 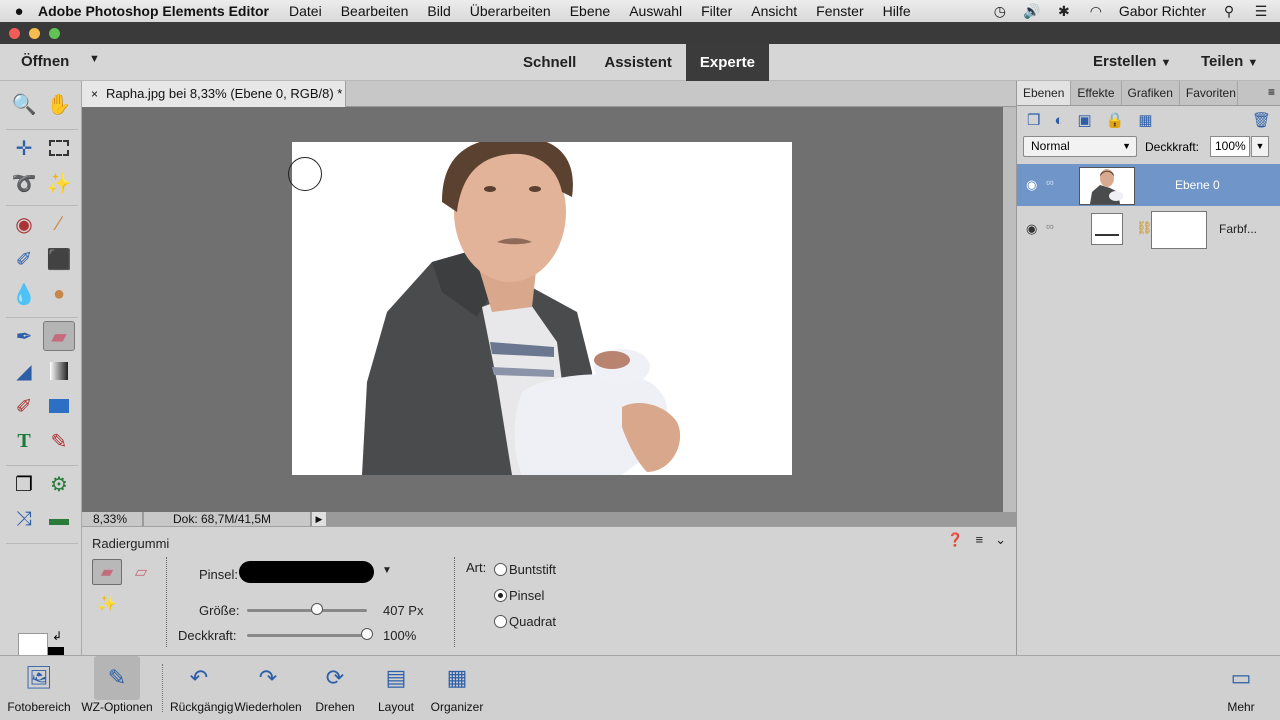 I want to click on collapse-panel-icon: ⌄, so click(x=1000, y=540).